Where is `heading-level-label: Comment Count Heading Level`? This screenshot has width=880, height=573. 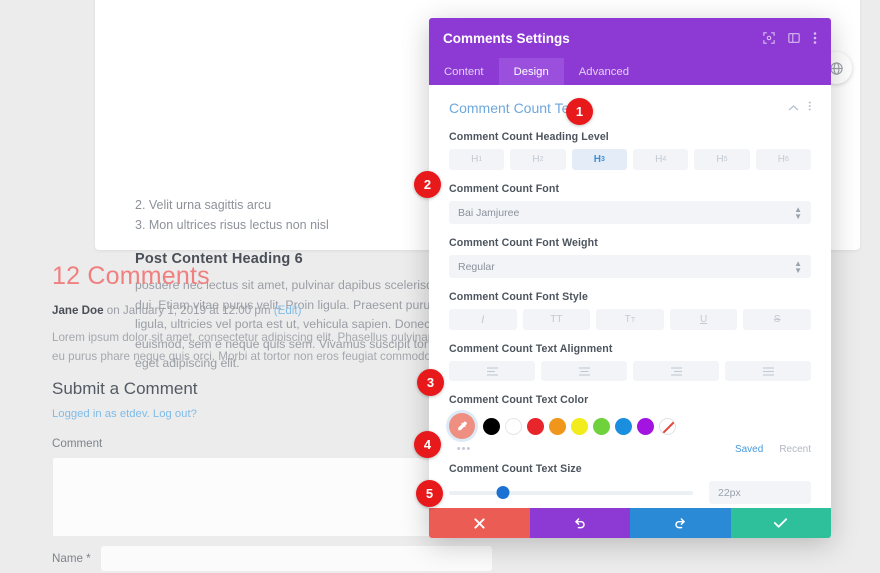
heading-level-label: Comment Count Heading Level is located at coordinates (529, 137).